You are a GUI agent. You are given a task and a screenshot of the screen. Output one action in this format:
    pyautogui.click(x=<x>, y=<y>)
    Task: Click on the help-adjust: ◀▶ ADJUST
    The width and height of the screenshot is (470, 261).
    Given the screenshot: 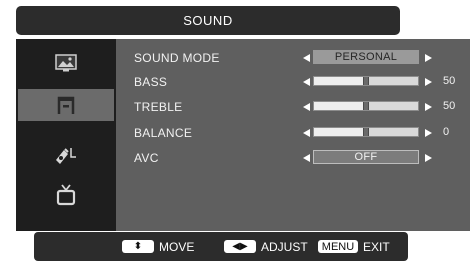 What is the action you would take?
    pyautogui.click(x=266, y=246)
    